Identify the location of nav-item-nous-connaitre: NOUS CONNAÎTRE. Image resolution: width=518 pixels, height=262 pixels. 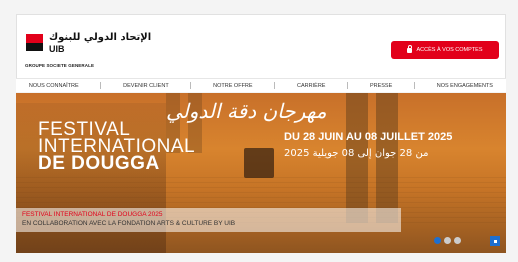
(54, 86).